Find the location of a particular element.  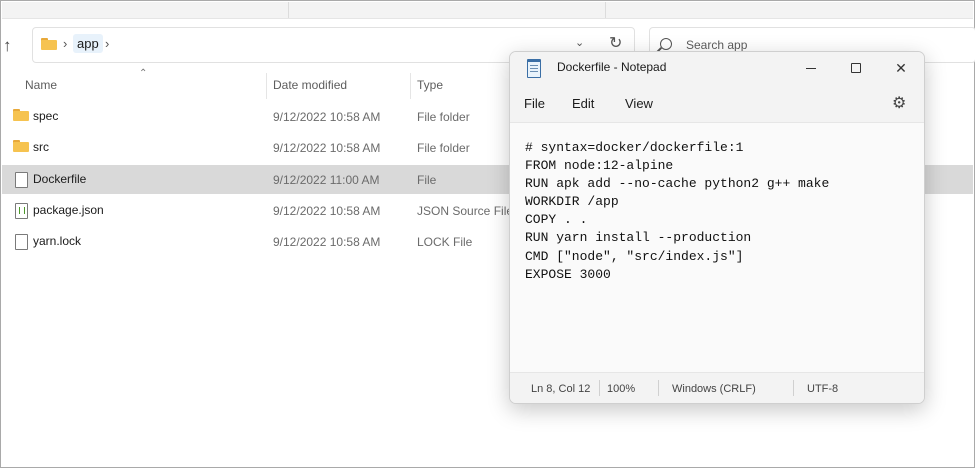

maximize-button is located at coordinates (856, 68).